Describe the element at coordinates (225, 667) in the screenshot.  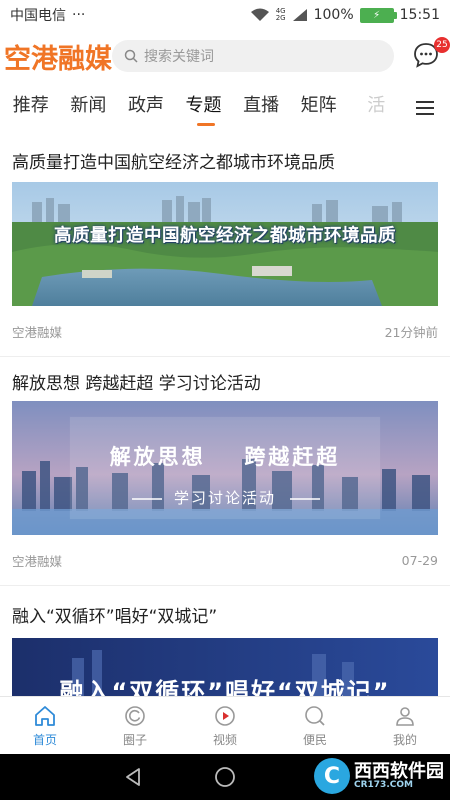
I see `news-image: 融入“双循环”唱好“双城记”` at that location.